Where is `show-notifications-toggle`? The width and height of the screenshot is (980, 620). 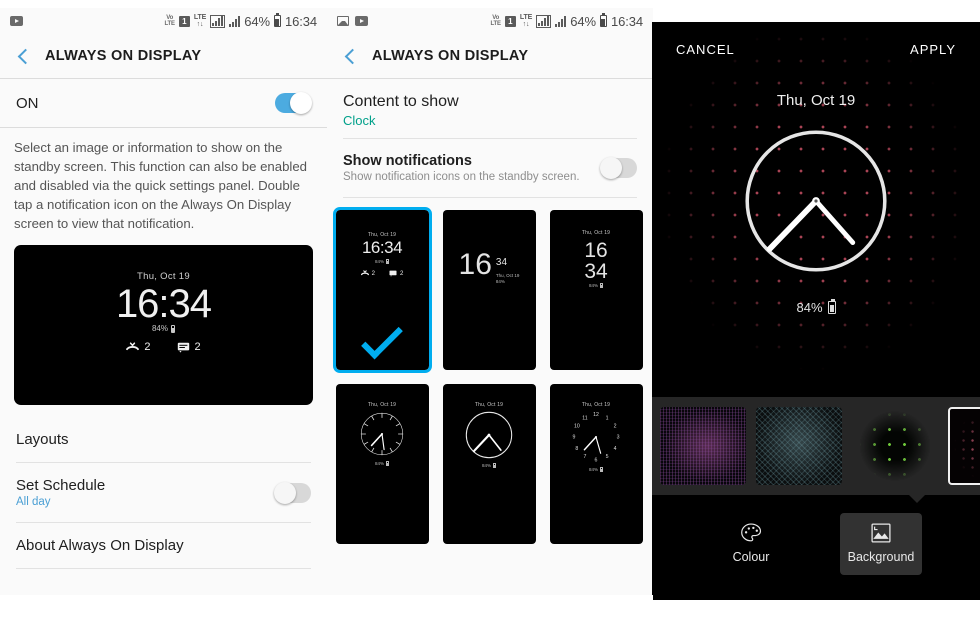 show-notifications-toggle is located at coordinates (618, 168).